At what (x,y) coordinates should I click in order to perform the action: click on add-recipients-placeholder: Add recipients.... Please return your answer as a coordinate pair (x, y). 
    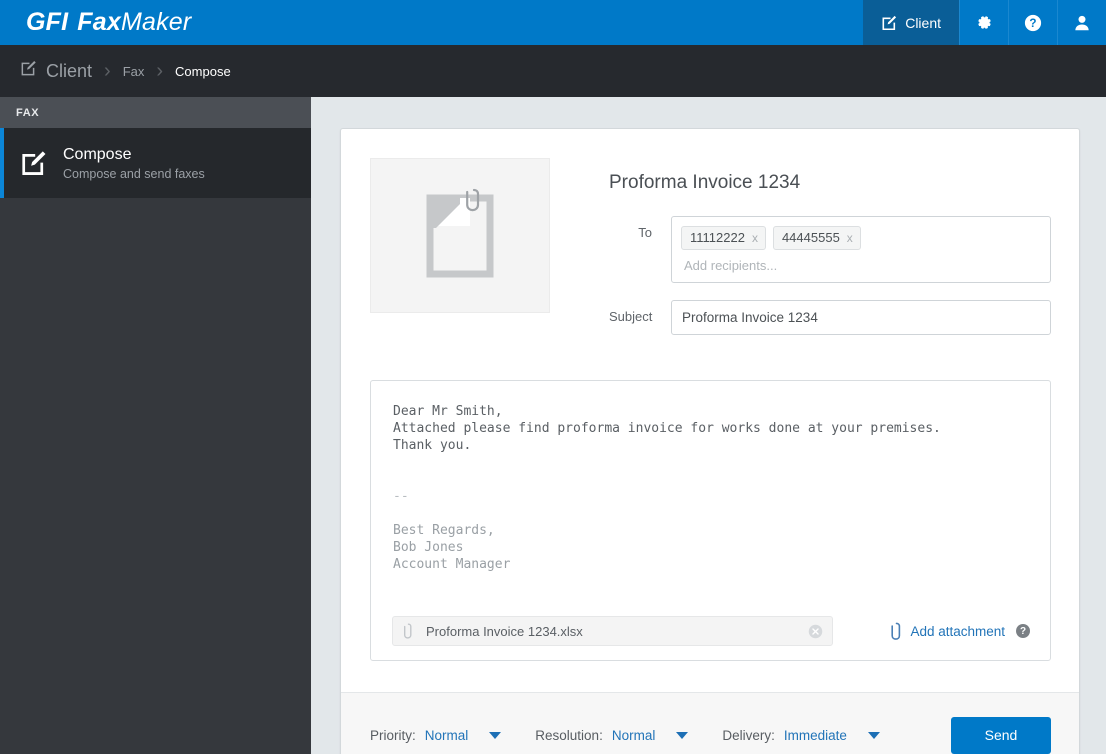
    Looking at the image, I should click on (861, 262).